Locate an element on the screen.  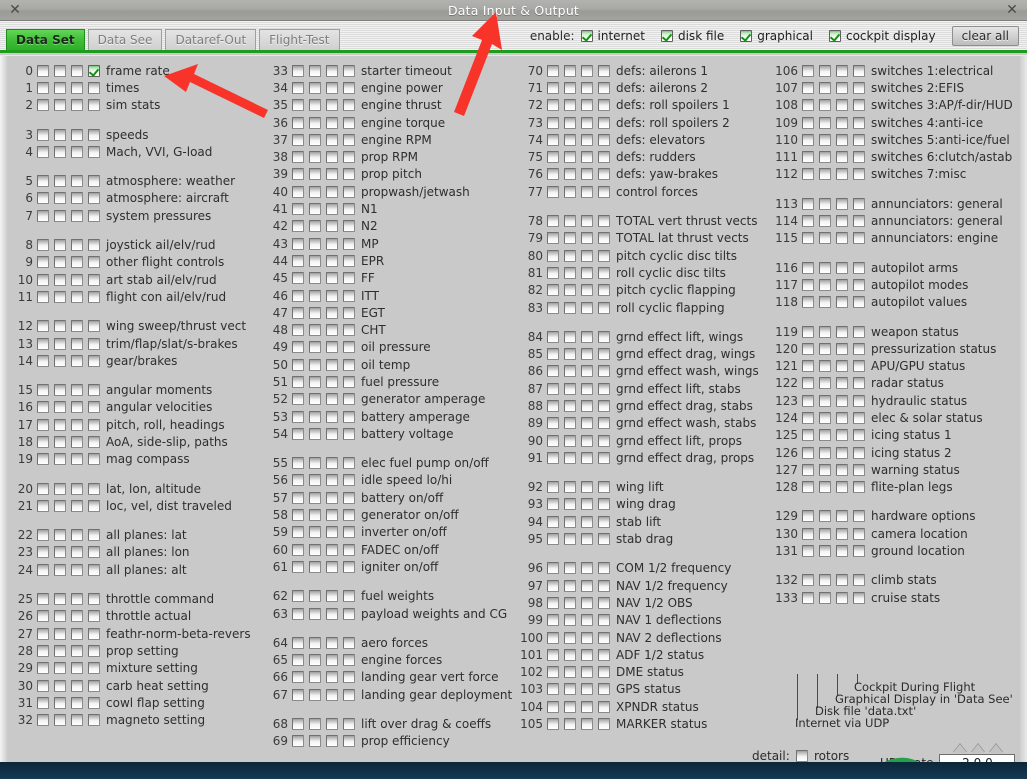
enable-cockpit-display: cockpit display is located at coordinates (882, 36).